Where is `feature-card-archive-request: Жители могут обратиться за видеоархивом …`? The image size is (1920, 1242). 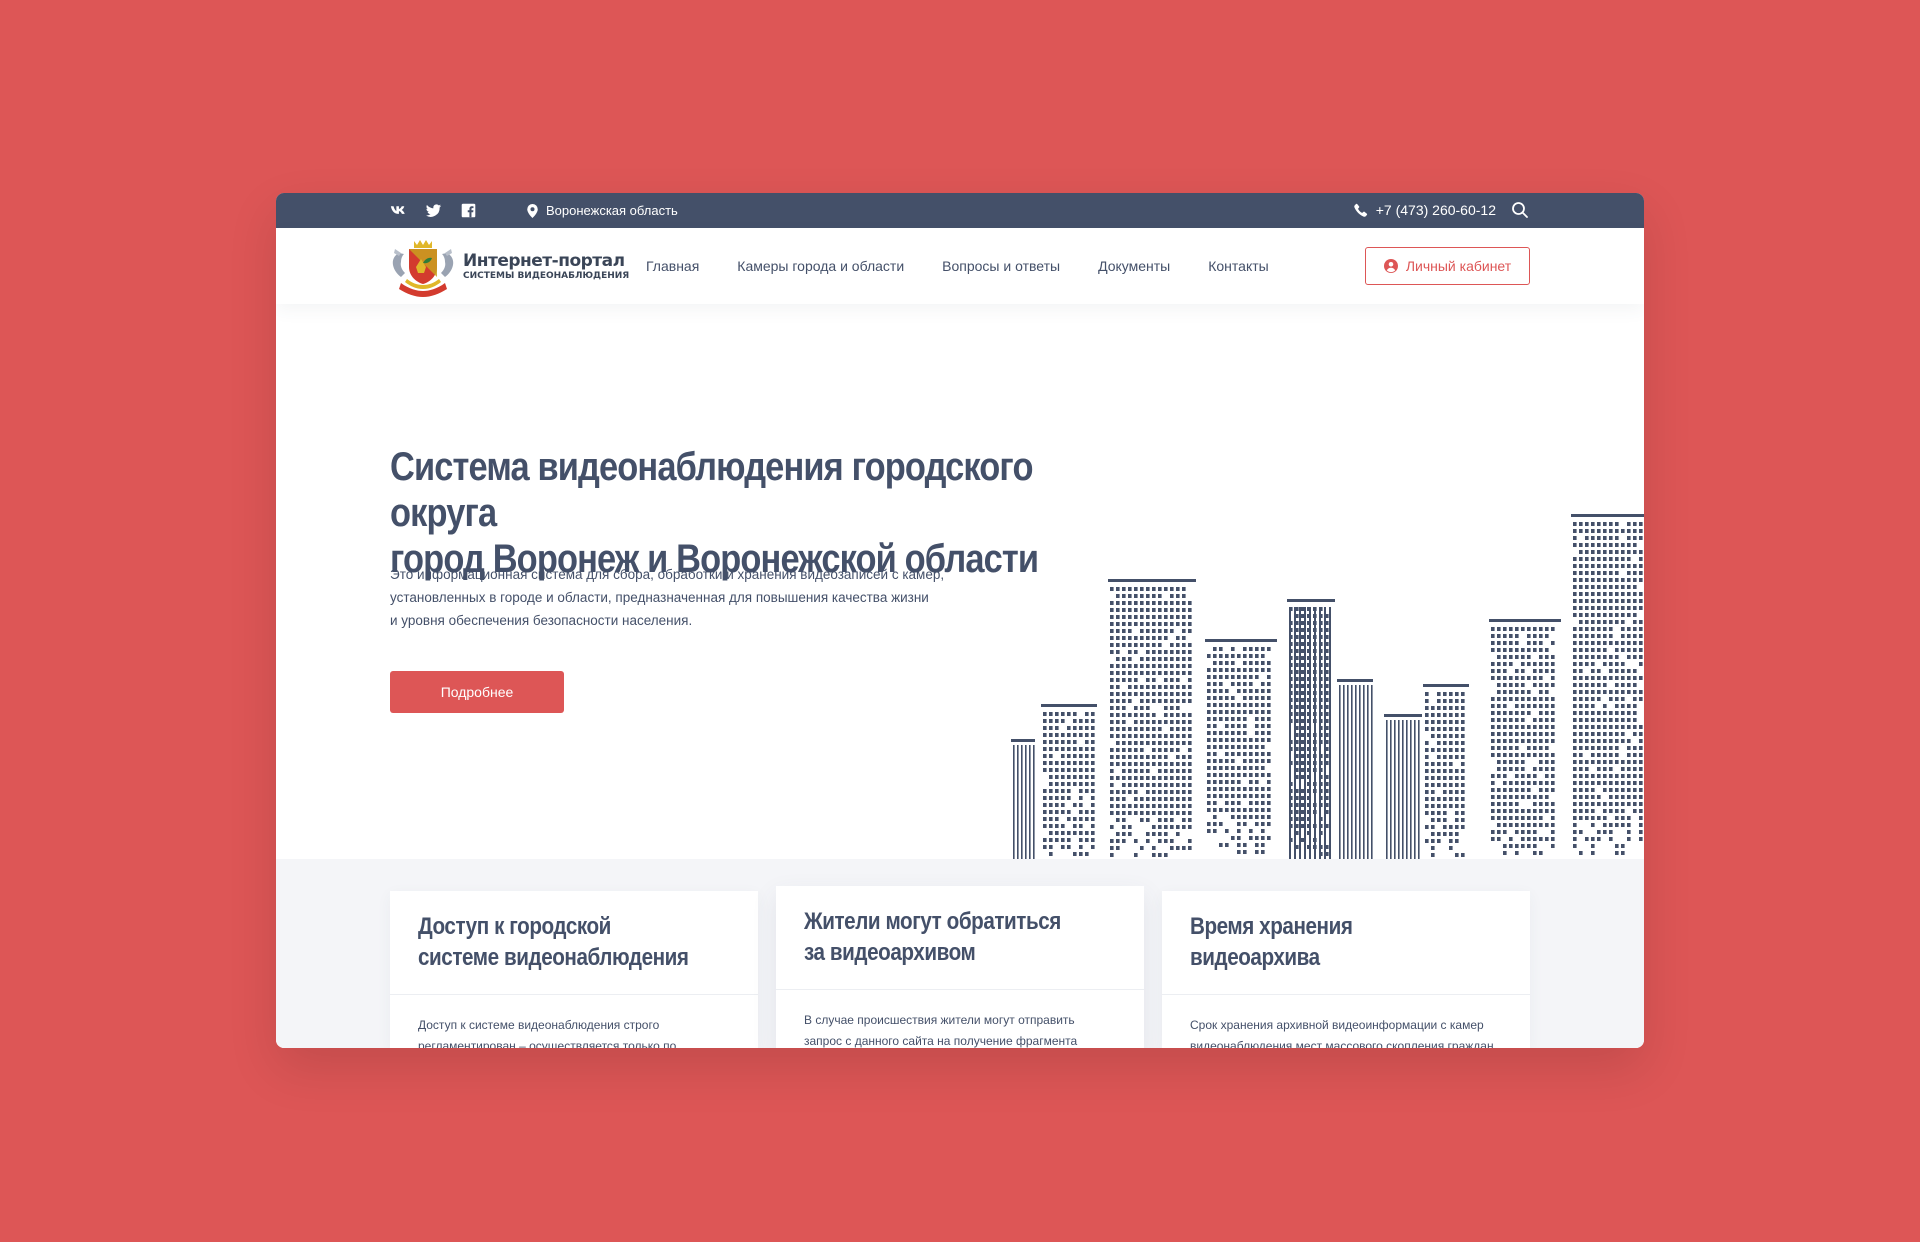
feature-card-archive-request: Жители могут обратиться за видеоархивом … is located at coordinates (960, 967).